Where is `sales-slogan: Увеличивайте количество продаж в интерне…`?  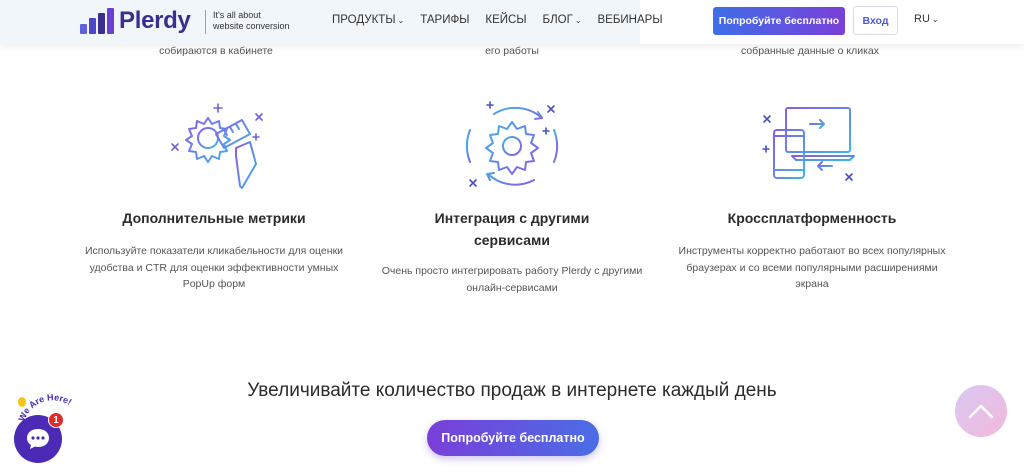
sales-slogan: Увеличивайте количество продаж в интерне… is located at coordinates (512, 390).